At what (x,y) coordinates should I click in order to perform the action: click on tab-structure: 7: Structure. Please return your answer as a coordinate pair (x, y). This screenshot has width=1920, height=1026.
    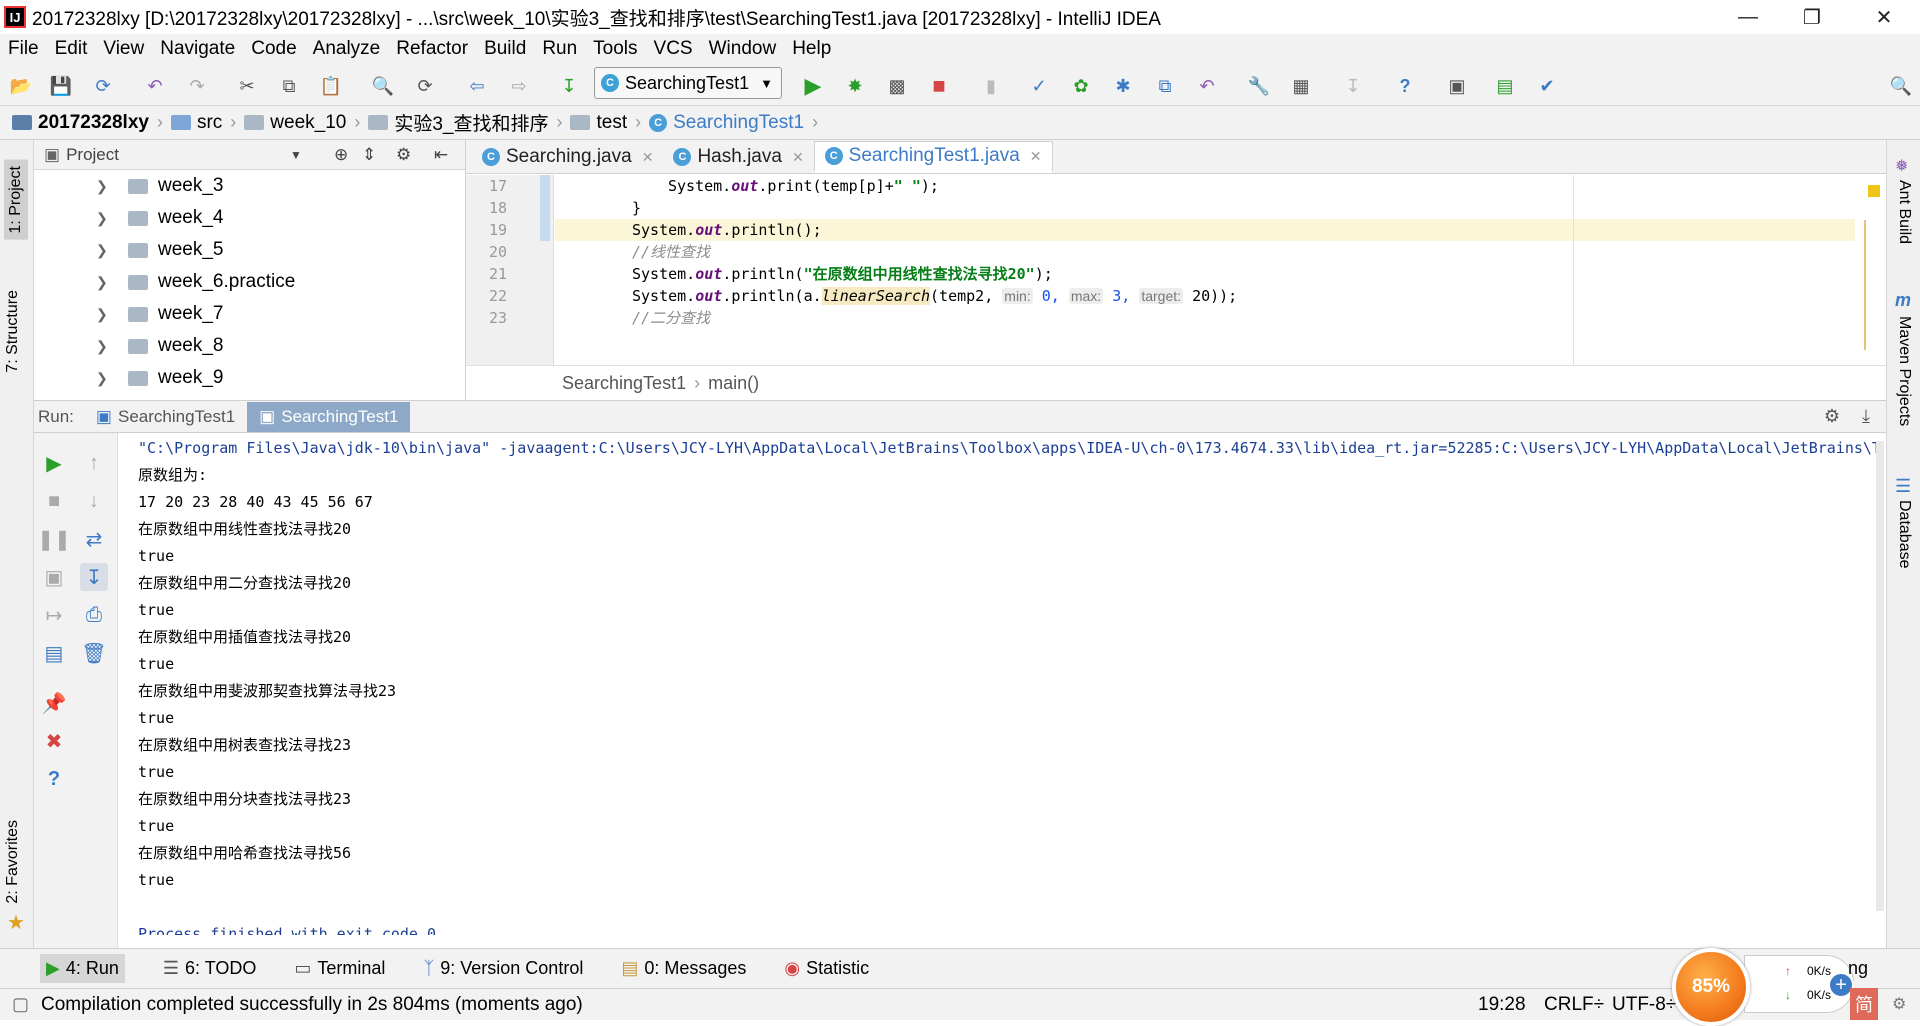
    Looking at the image, I should click on (13, 331).